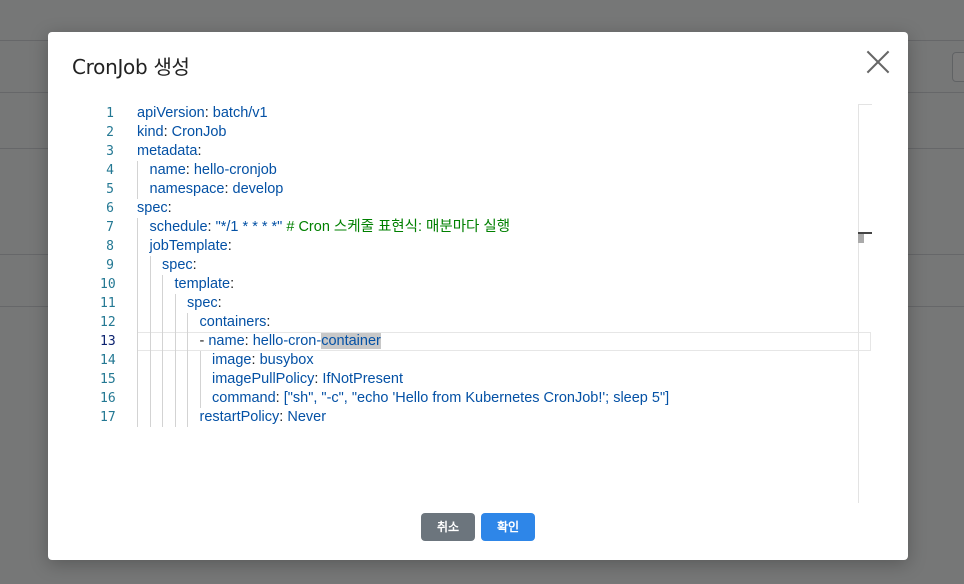  Describe the element at coordinates (131, 67) in the screenshot. I see `modal-title: CronJob 생성` at that location.